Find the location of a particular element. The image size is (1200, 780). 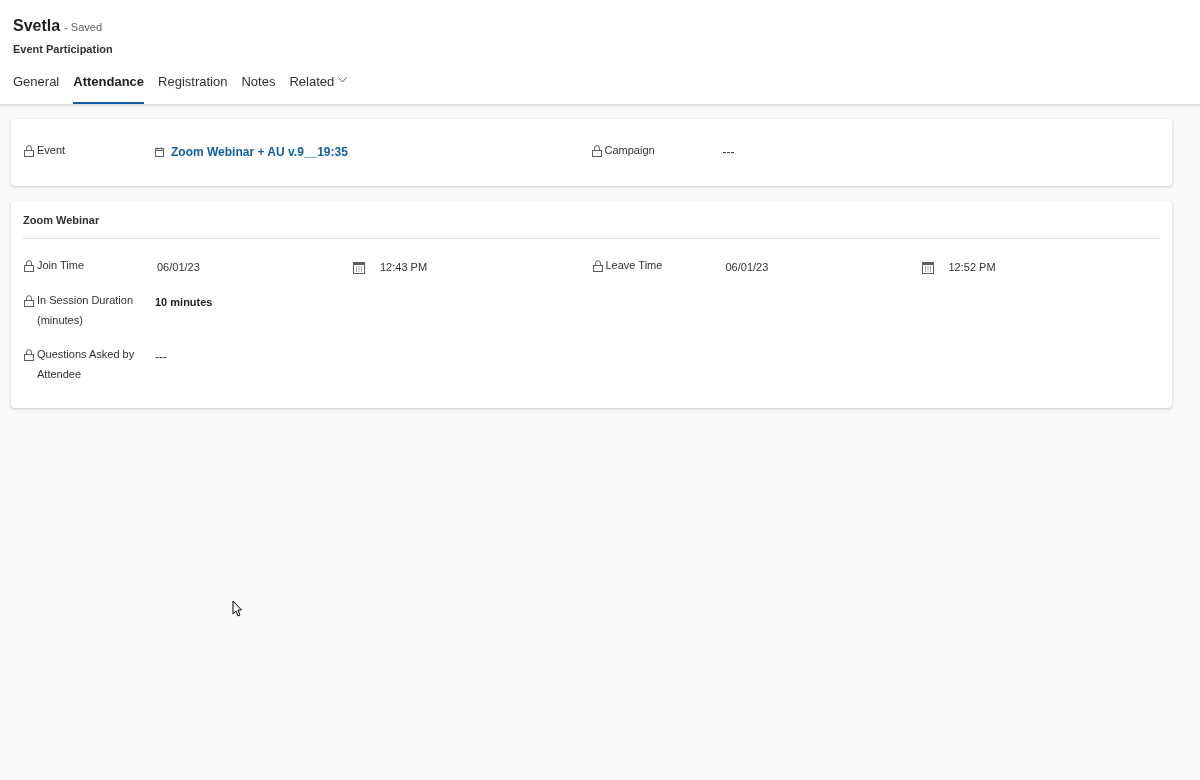

field-label: Join Time is located at coordinates (61, 265).